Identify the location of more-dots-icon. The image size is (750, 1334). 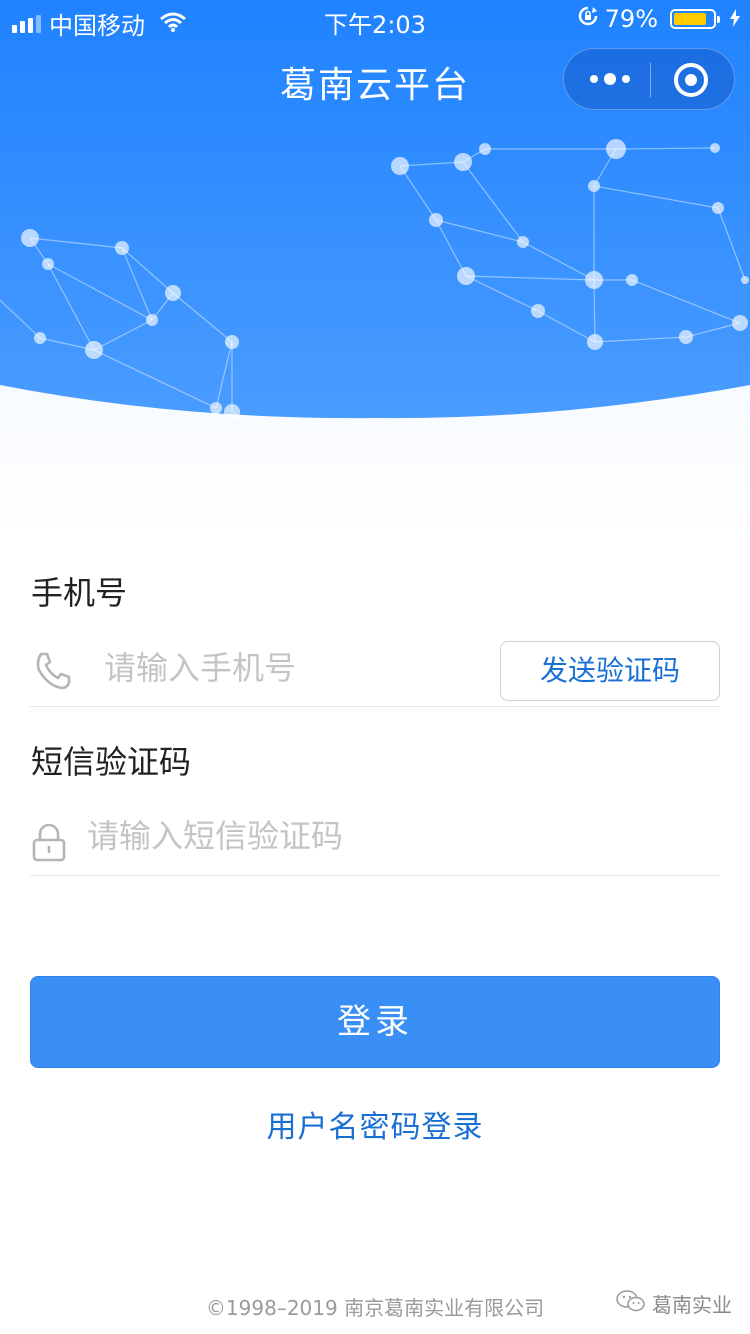
(610, 79).